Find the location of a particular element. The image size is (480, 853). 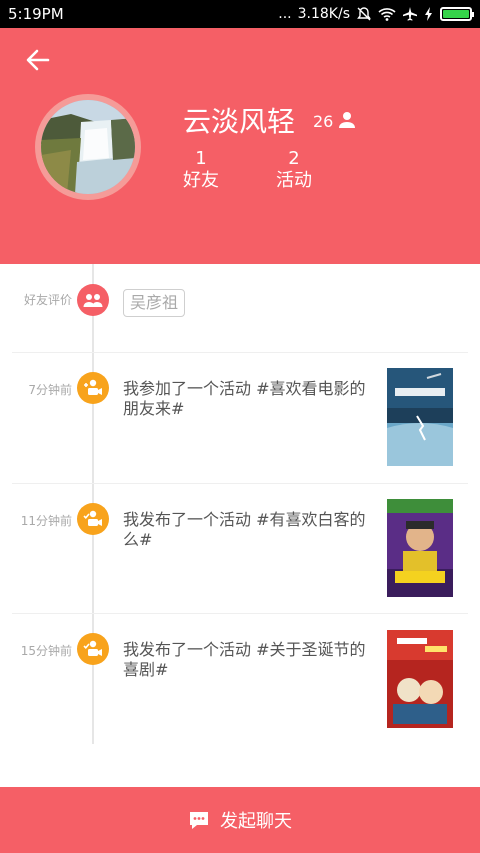

mute-icon is located at coordinates (364, 14).